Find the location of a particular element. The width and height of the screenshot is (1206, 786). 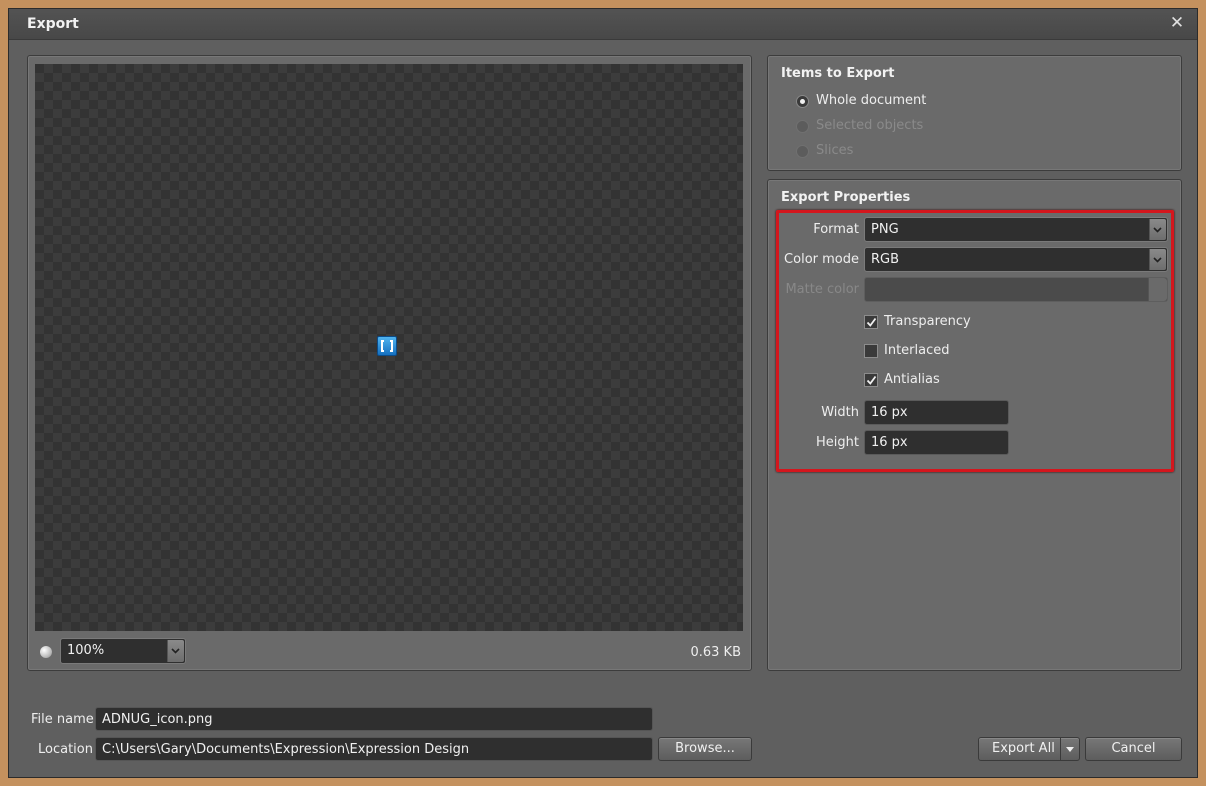

width-value: 16 px is located at coordinates (889, 412).